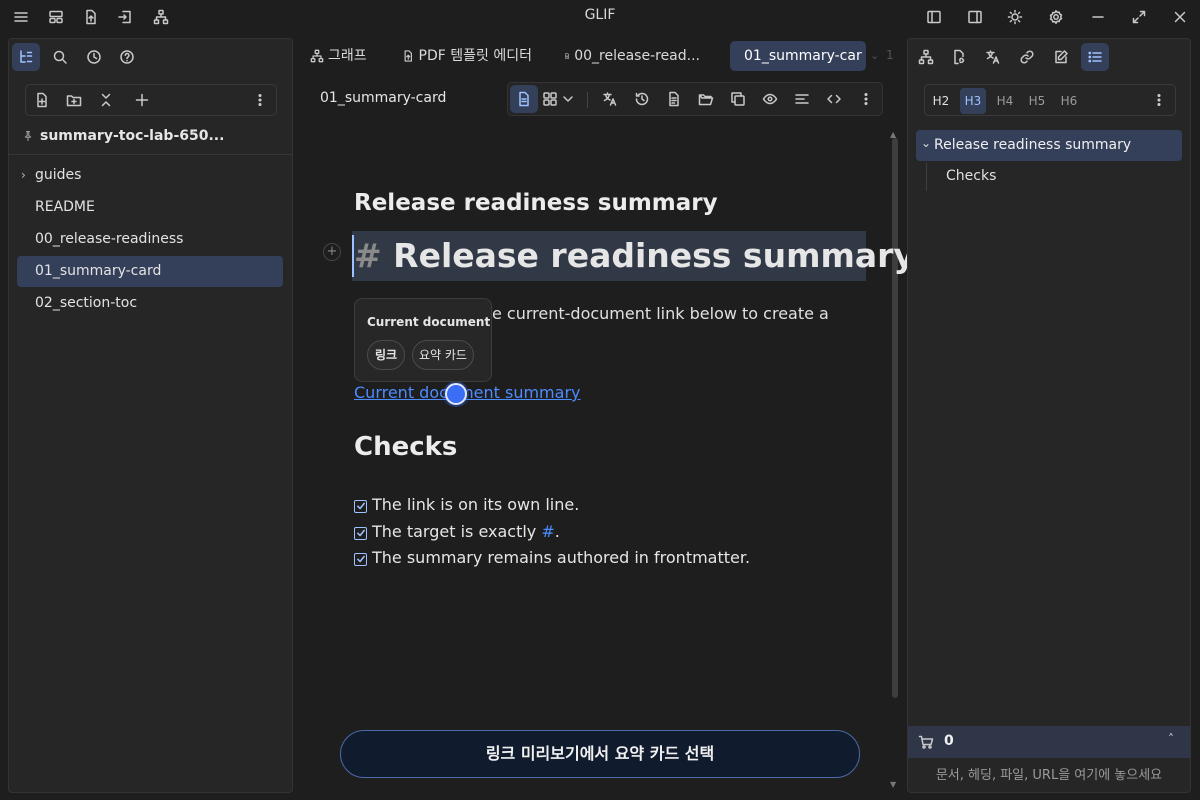 This screenshot has height=800, width=1200. What do you see at coordinates (973, 101) in the screenshot?
I see `heading-h3-button: H3` at bounding box center [973, 101].